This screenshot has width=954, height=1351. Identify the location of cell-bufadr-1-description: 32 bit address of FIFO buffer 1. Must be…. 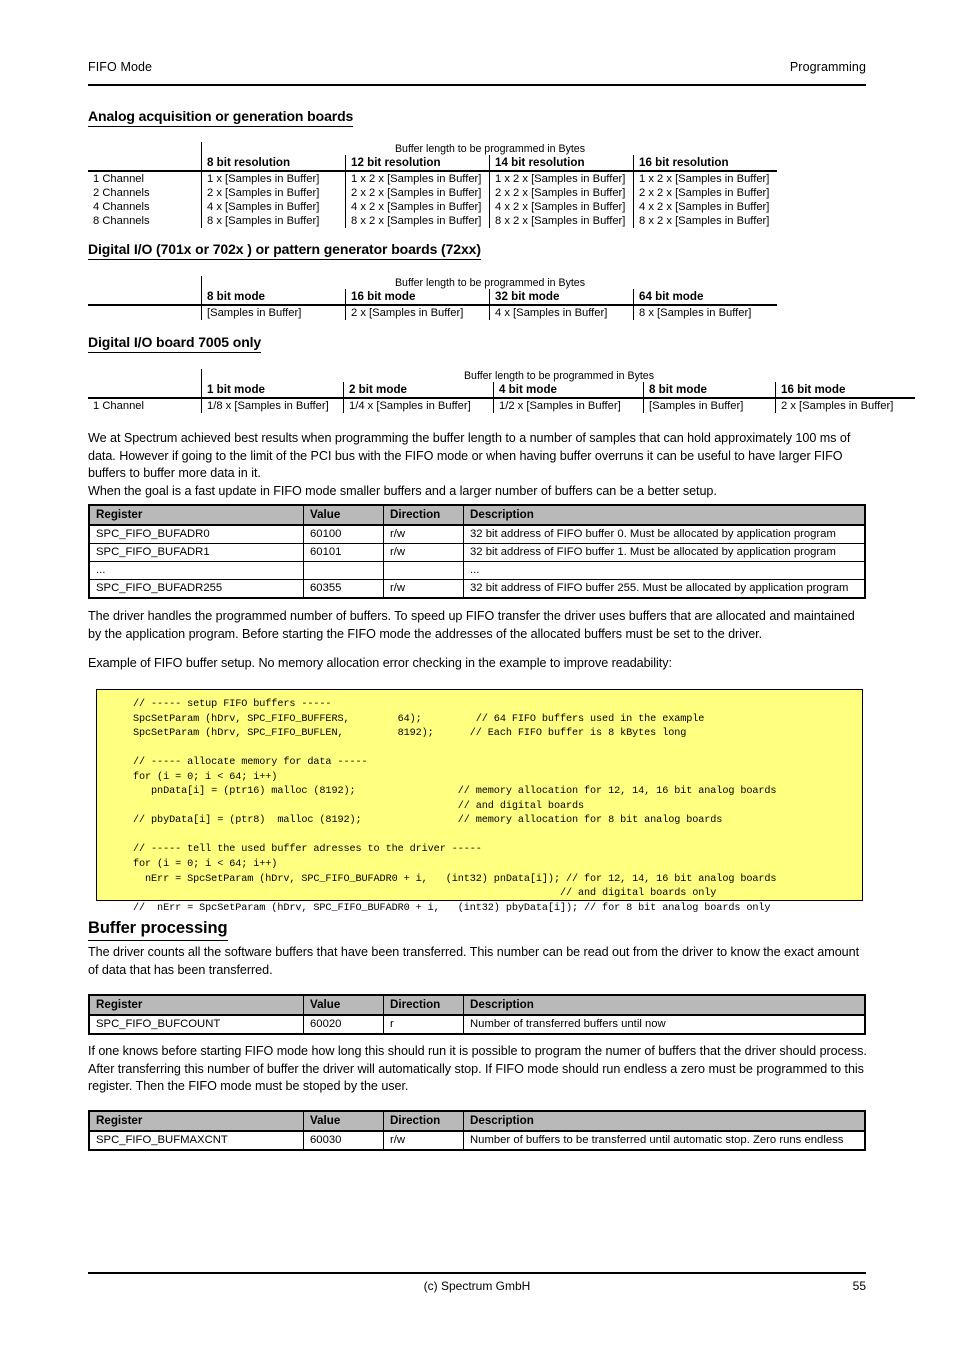
(664, 552).